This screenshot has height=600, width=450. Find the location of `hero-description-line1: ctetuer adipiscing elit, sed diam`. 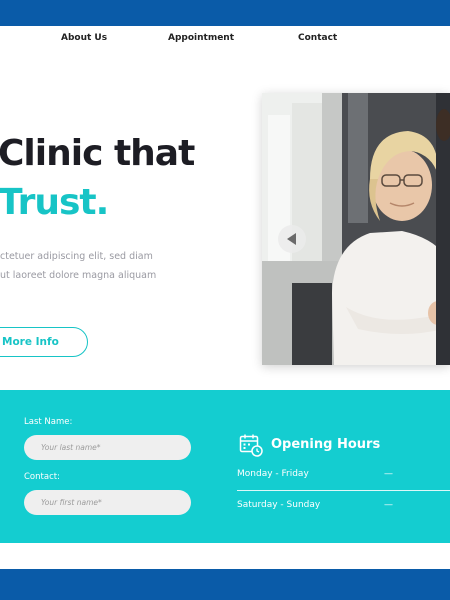

hero-description-line1: ctetuer adipiscing elit, sed diam is located at coordinates (76, 256).